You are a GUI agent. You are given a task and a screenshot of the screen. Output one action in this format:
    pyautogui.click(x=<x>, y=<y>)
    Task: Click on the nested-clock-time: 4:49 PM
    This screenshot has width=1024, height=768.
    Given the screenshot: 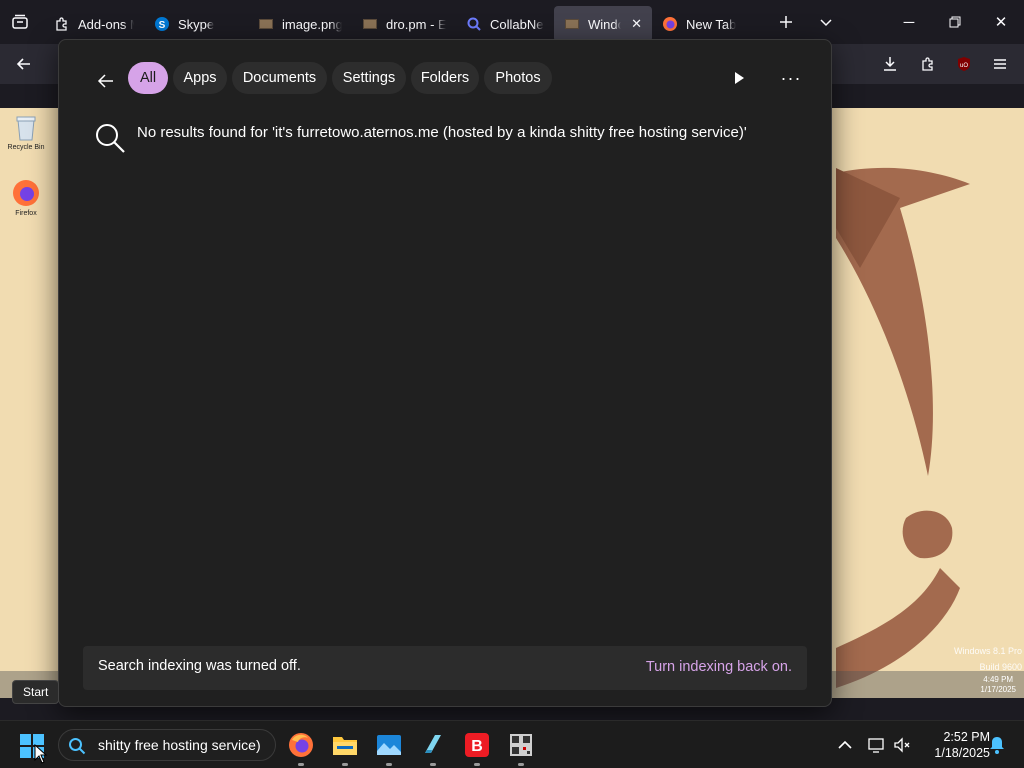 What is the action you would take?
    pyautogui.click(x=998, y=679)
    